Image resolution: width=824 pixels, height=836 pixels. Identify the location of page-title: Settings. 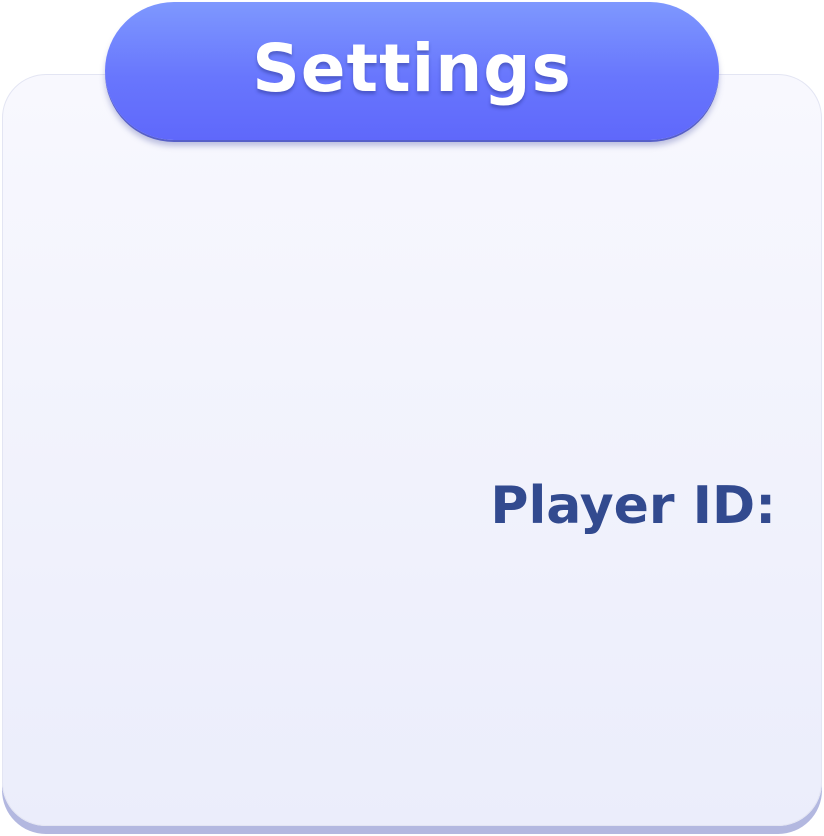
(412, 68).